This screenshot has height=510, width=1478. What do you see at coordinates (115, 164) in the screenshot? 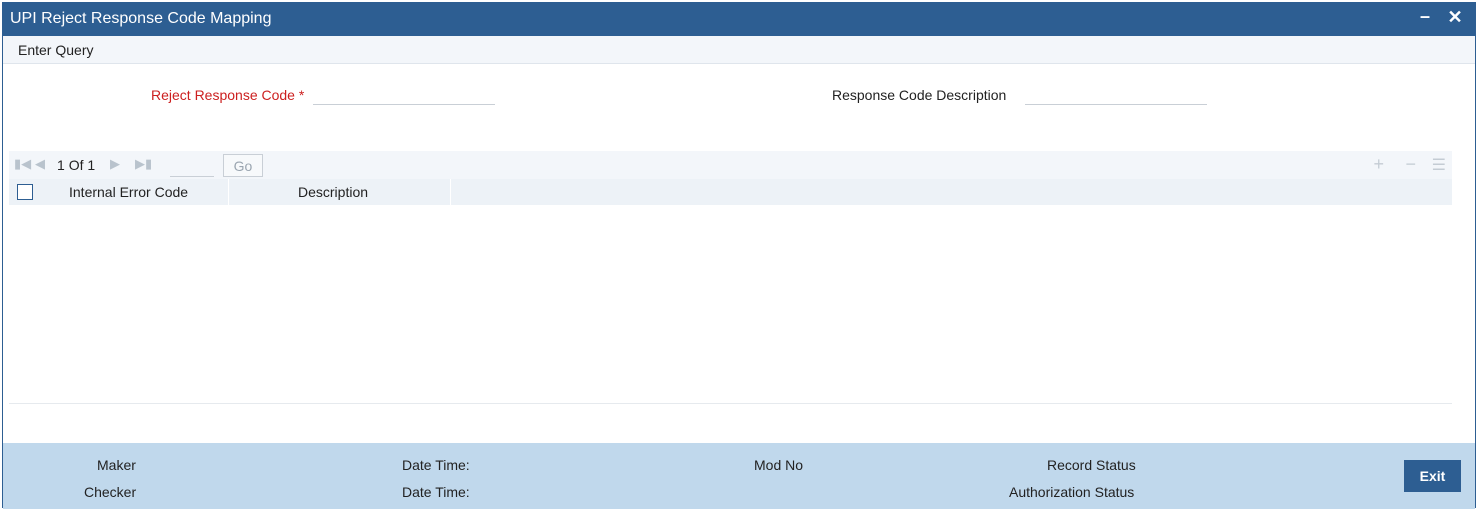
I see `next-page-icon: ▶` at bounding box center [115, 164].